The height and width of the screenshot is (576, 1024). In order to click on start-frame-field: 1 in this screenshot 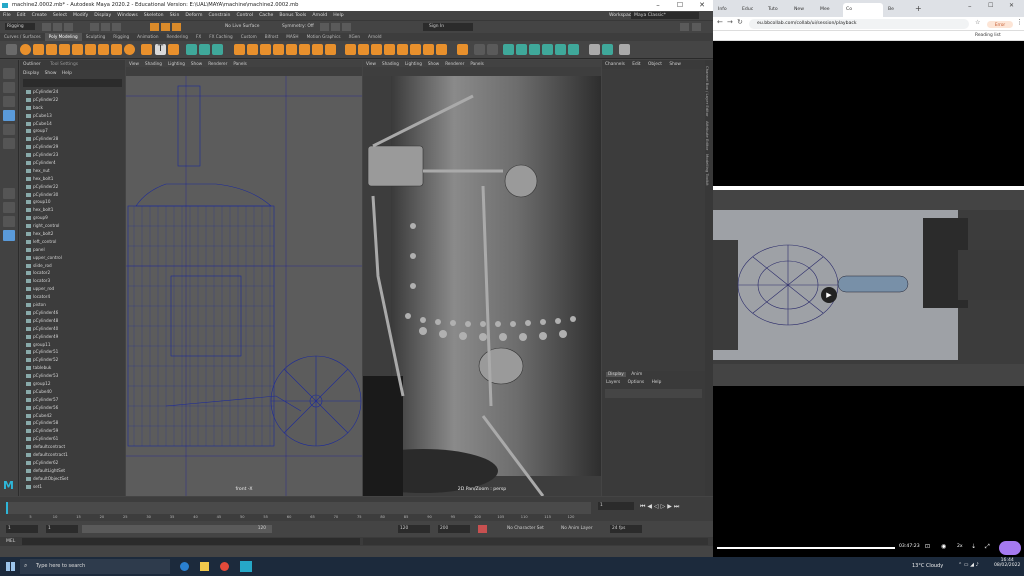, I will do `click(22, 529)`.